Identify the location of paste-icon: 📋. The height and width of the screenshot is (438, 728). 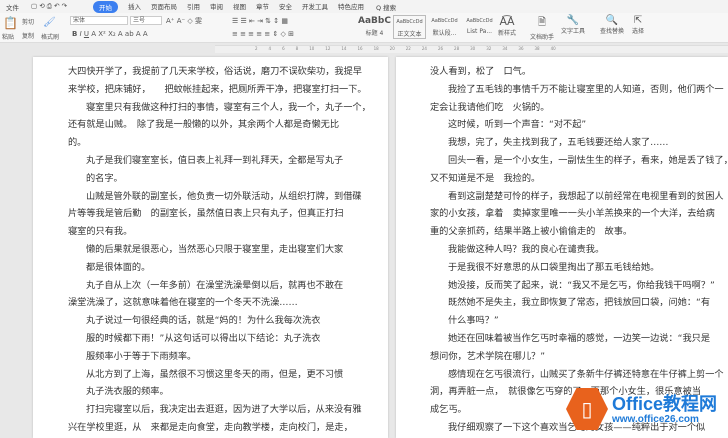
(10, 23).